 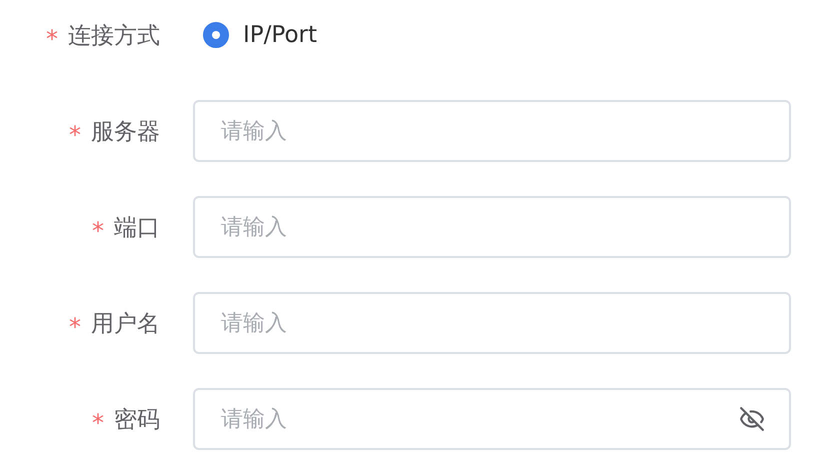 What do you see at coordinates (280, 35) in the screenshot?
I see `radio-label: IP/Port` at bounding box center [280, 35].